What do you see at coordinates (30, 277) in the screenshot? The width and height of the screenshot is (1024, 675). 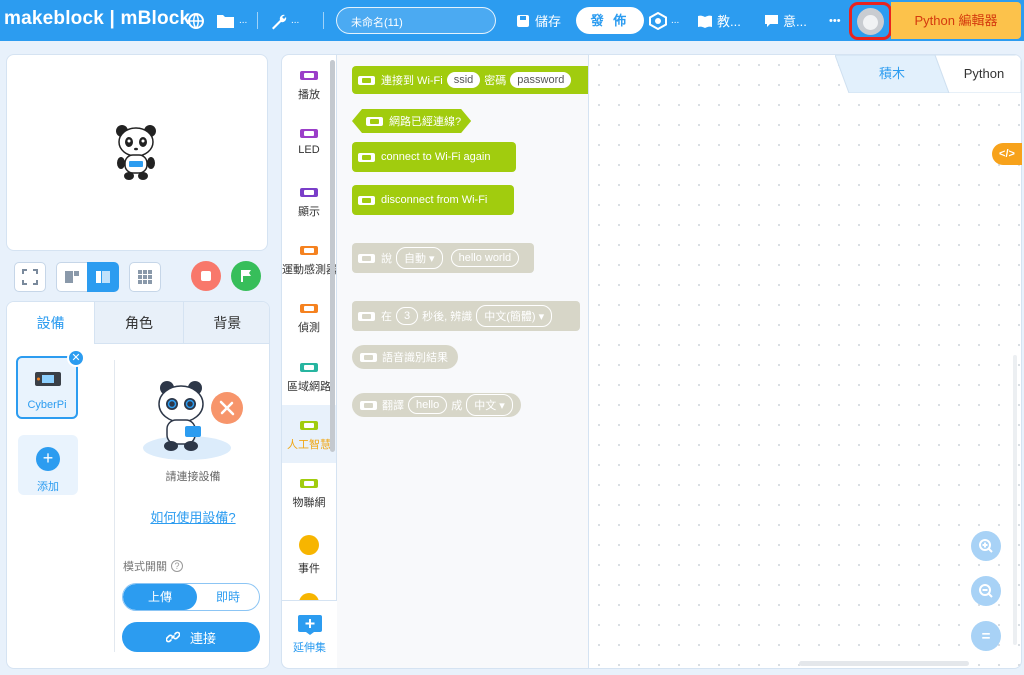 I see `fullscreen-button` at bounding box center [30, 277].